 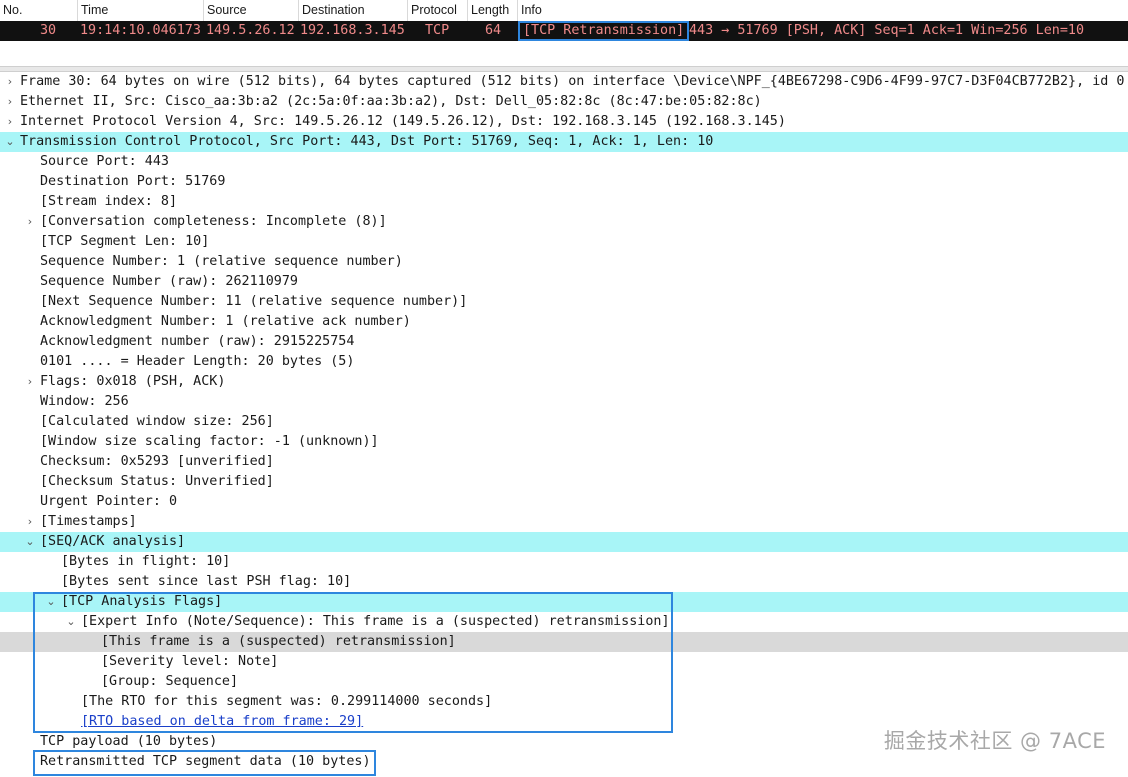 I want to click on tree-row-label: Flags: 0x018 (PSH, ACK), so click(x=133, y=381).